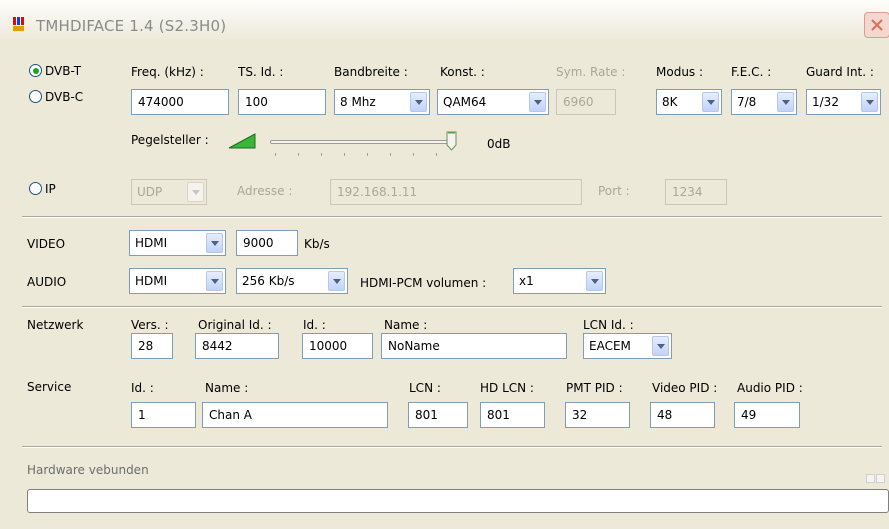 The image size is (889, 529). What do you see at coordinates (597, 415) in the screenshot?
I see `pmt-pid-input: 32` at bounding box center [597, 415].